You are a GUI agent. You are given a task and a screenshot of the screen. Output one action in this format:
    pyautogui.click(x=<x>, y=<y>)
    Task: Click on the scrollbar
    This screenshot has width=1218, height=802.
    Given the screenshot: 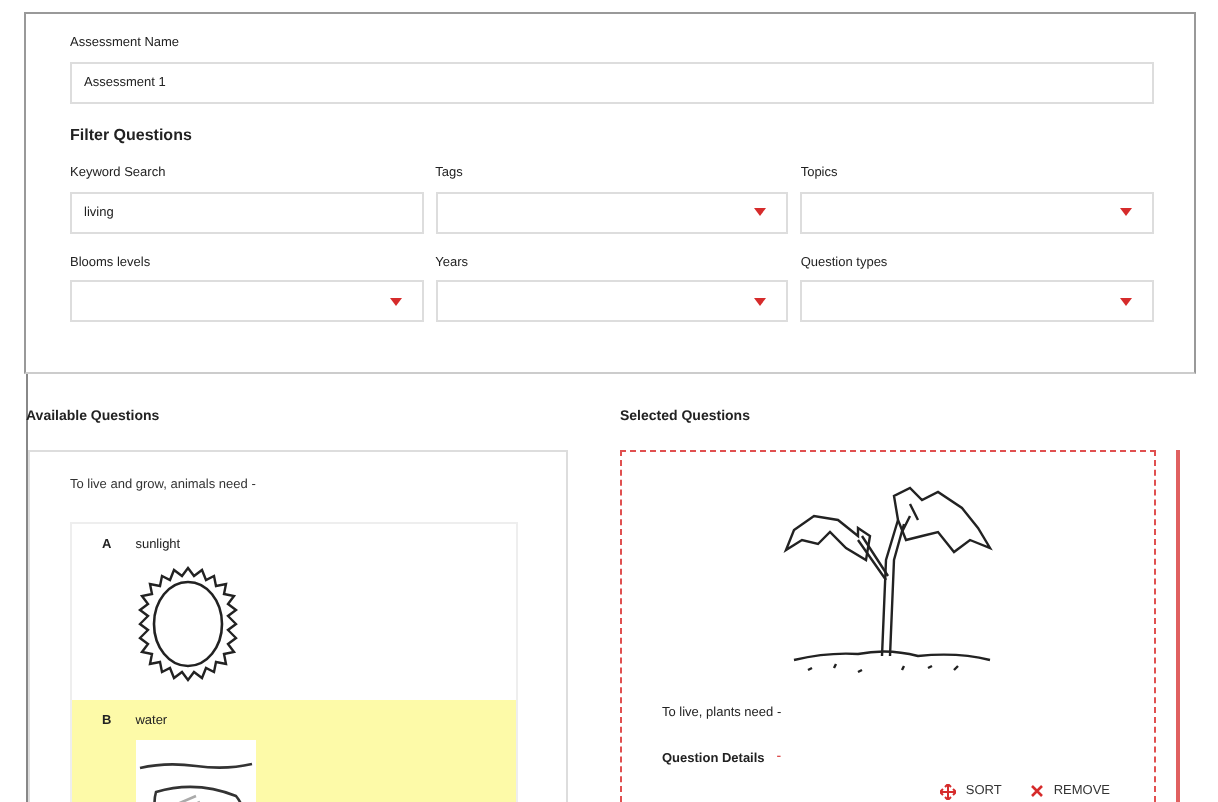 What is the action you would take?
    pyautogui.click(x=1178, y=625)
    